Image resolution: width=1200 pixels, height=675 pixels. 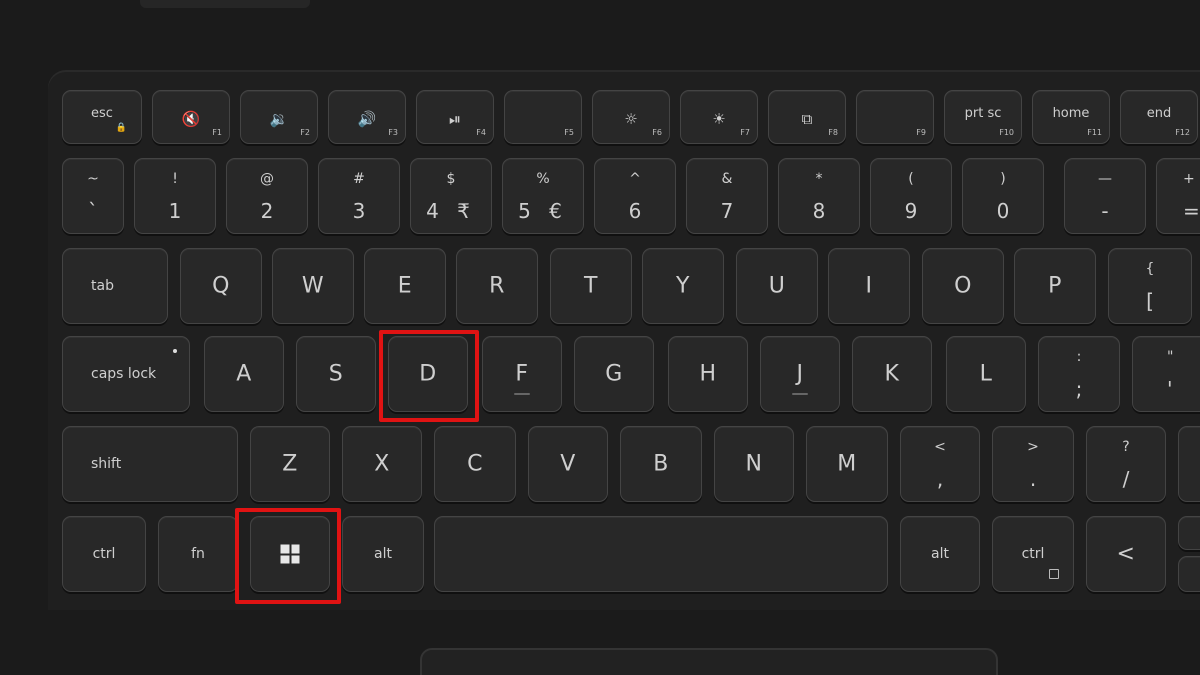 I want to click on key-e: E, so click(x=405, y=286).